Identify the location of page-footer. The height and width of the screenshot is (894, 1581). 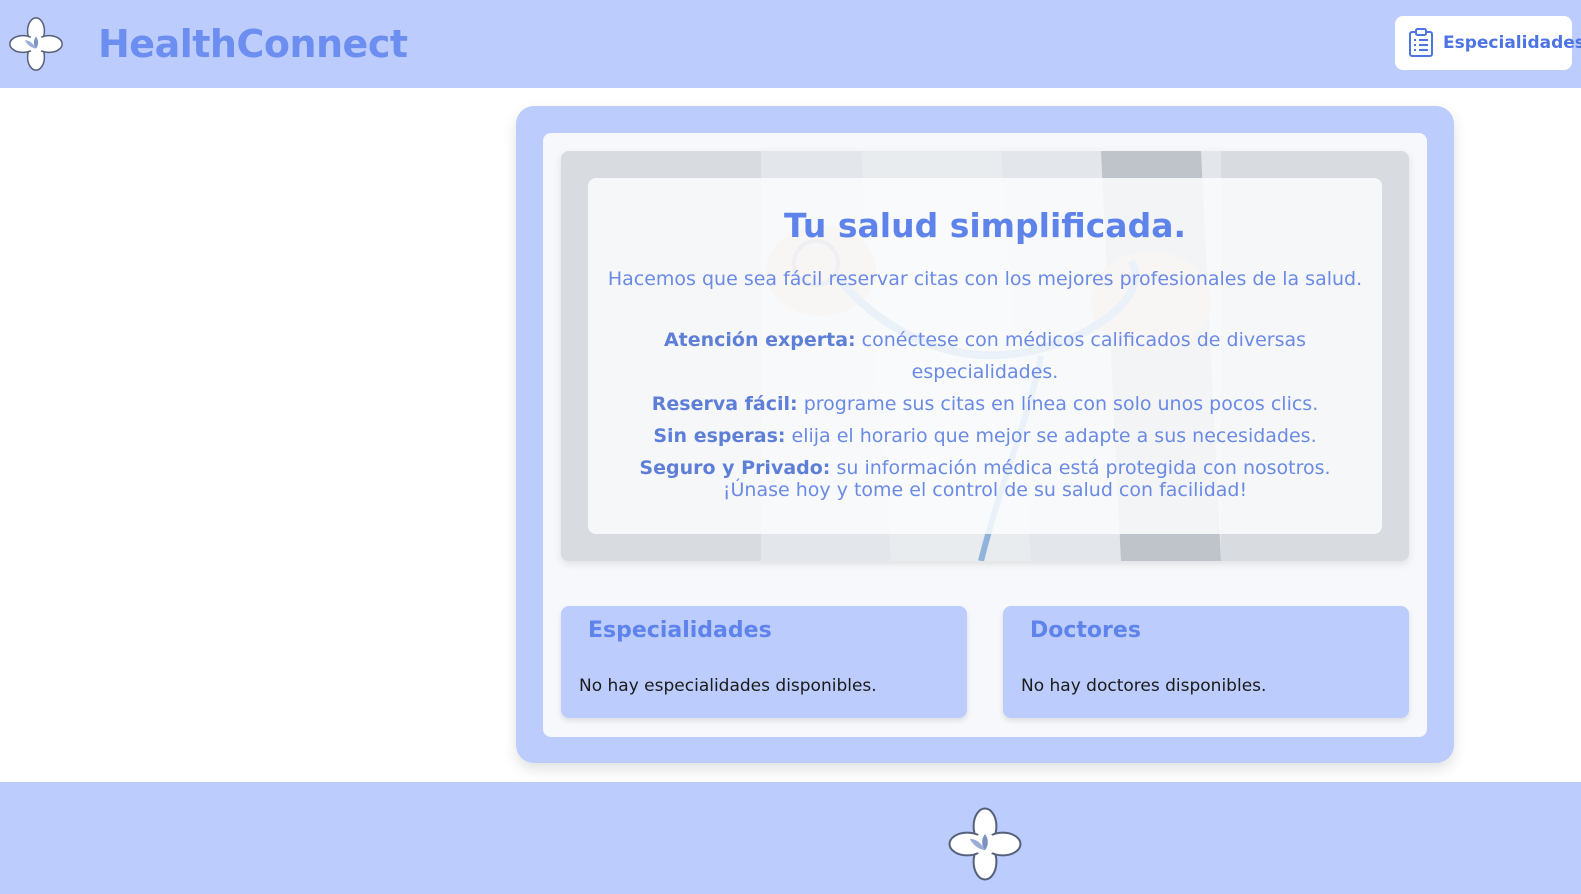
(790, 838).